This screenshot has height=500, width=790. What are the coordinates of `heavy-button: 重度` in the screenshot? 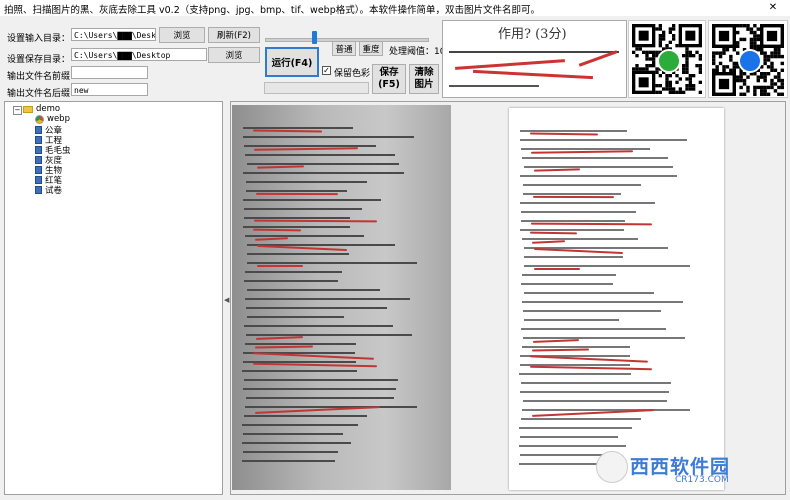 It's located at (371, 48).